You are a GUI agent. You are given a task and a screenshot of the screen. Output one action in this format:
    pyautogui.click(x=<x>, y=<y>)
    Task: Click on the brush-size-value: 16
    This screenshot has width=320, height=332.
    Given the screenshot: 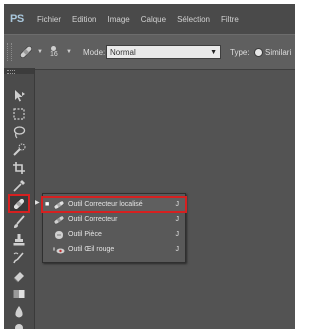 What is the action you would take?
    pyautogui.click(x=54, y=54)
    